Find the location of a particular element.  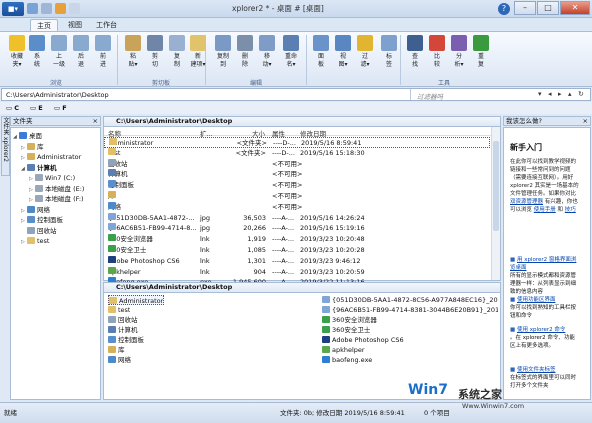

ribbon-button-panel: 面 板 is located at coordinates (321, 52).